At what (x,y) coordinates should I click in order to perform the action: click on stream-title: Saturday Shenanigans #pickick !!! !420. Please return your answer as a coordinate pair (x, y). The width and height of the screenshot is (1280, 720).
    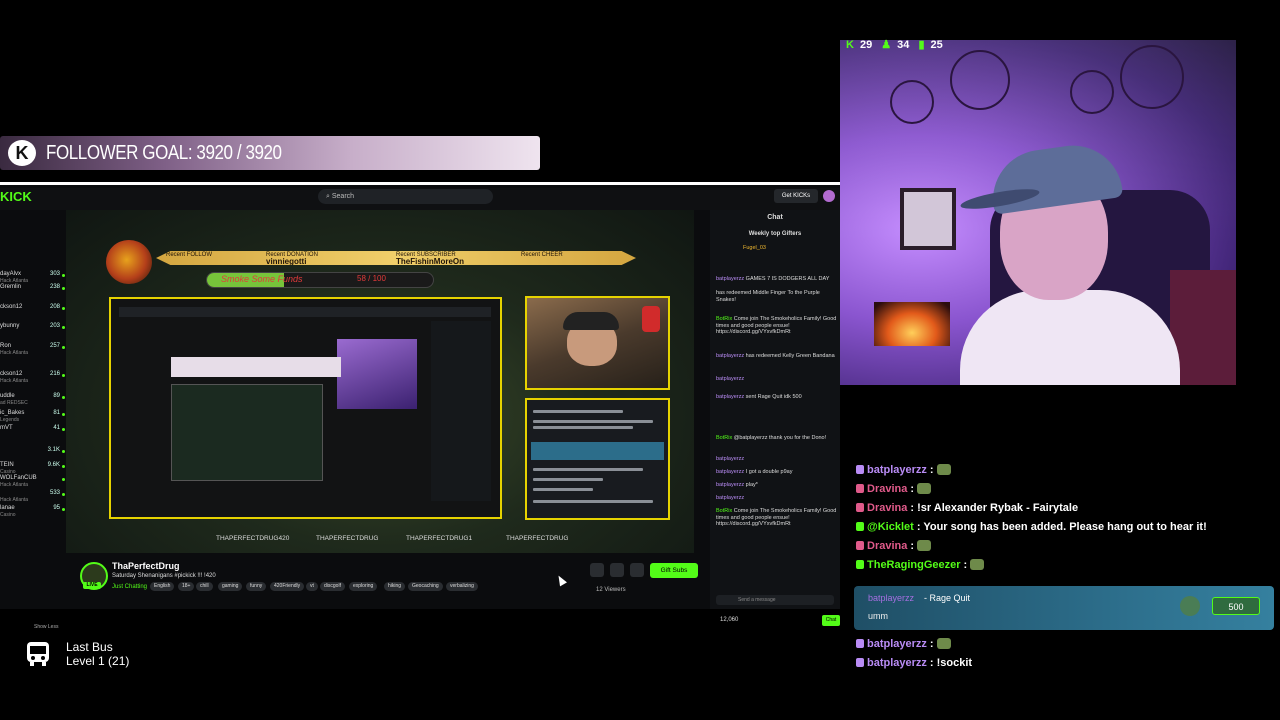
    Looking at the image, I should click on (164, 576).